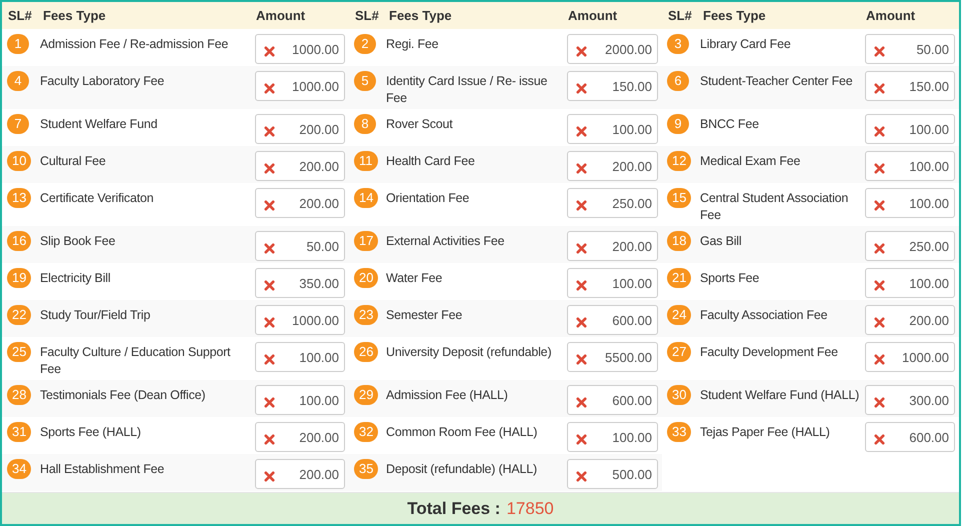 This screenshot has height=526, width=963. Describe the element at coordinates (19, 241) in the screenshot. I see `serial-badge: 16` at that location.